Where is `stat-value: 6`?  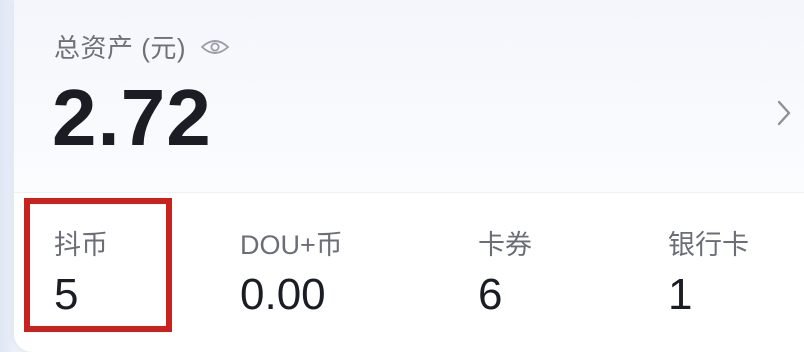
stat-value: 6 is located at coordinates (490, 294).